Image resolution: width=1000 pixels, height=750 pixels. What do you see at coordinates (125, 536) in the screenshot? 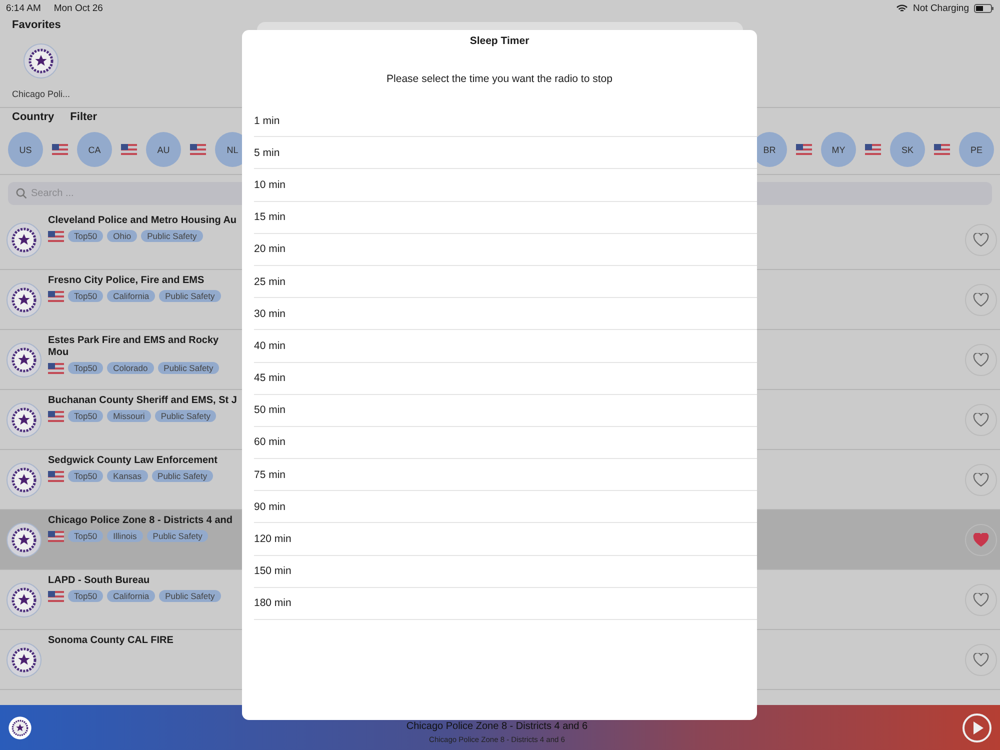
I see `tag: Illinois` at bounding box center [125, 536].